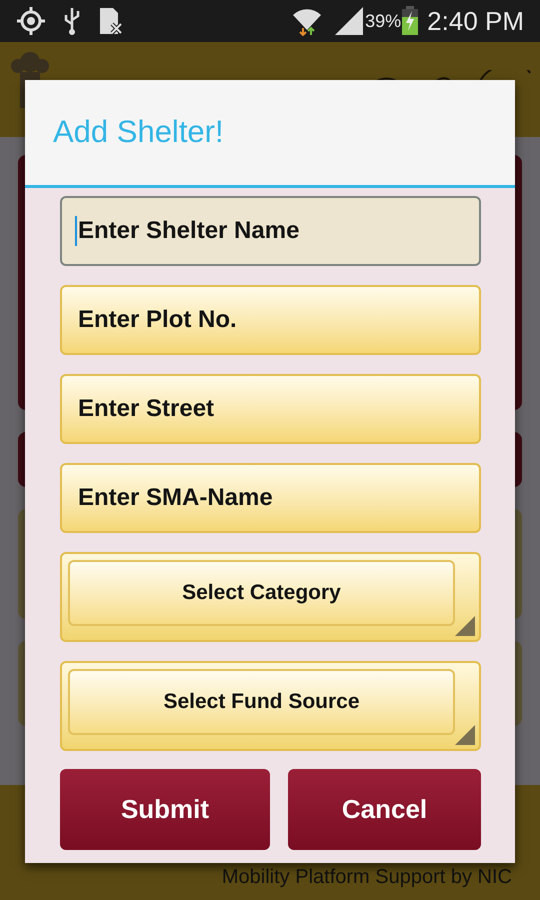 The width and height of the screenshot is (540, 900). I want to click on dropdown: Select Fund Source, so click(270, 706).